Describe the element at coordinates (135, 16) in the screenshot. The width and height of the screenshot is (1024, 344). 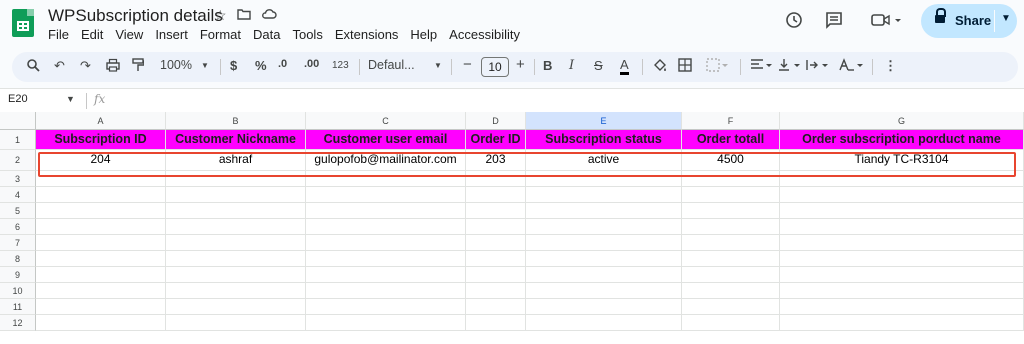
I see `document-title: WPSubscription details` at that location.